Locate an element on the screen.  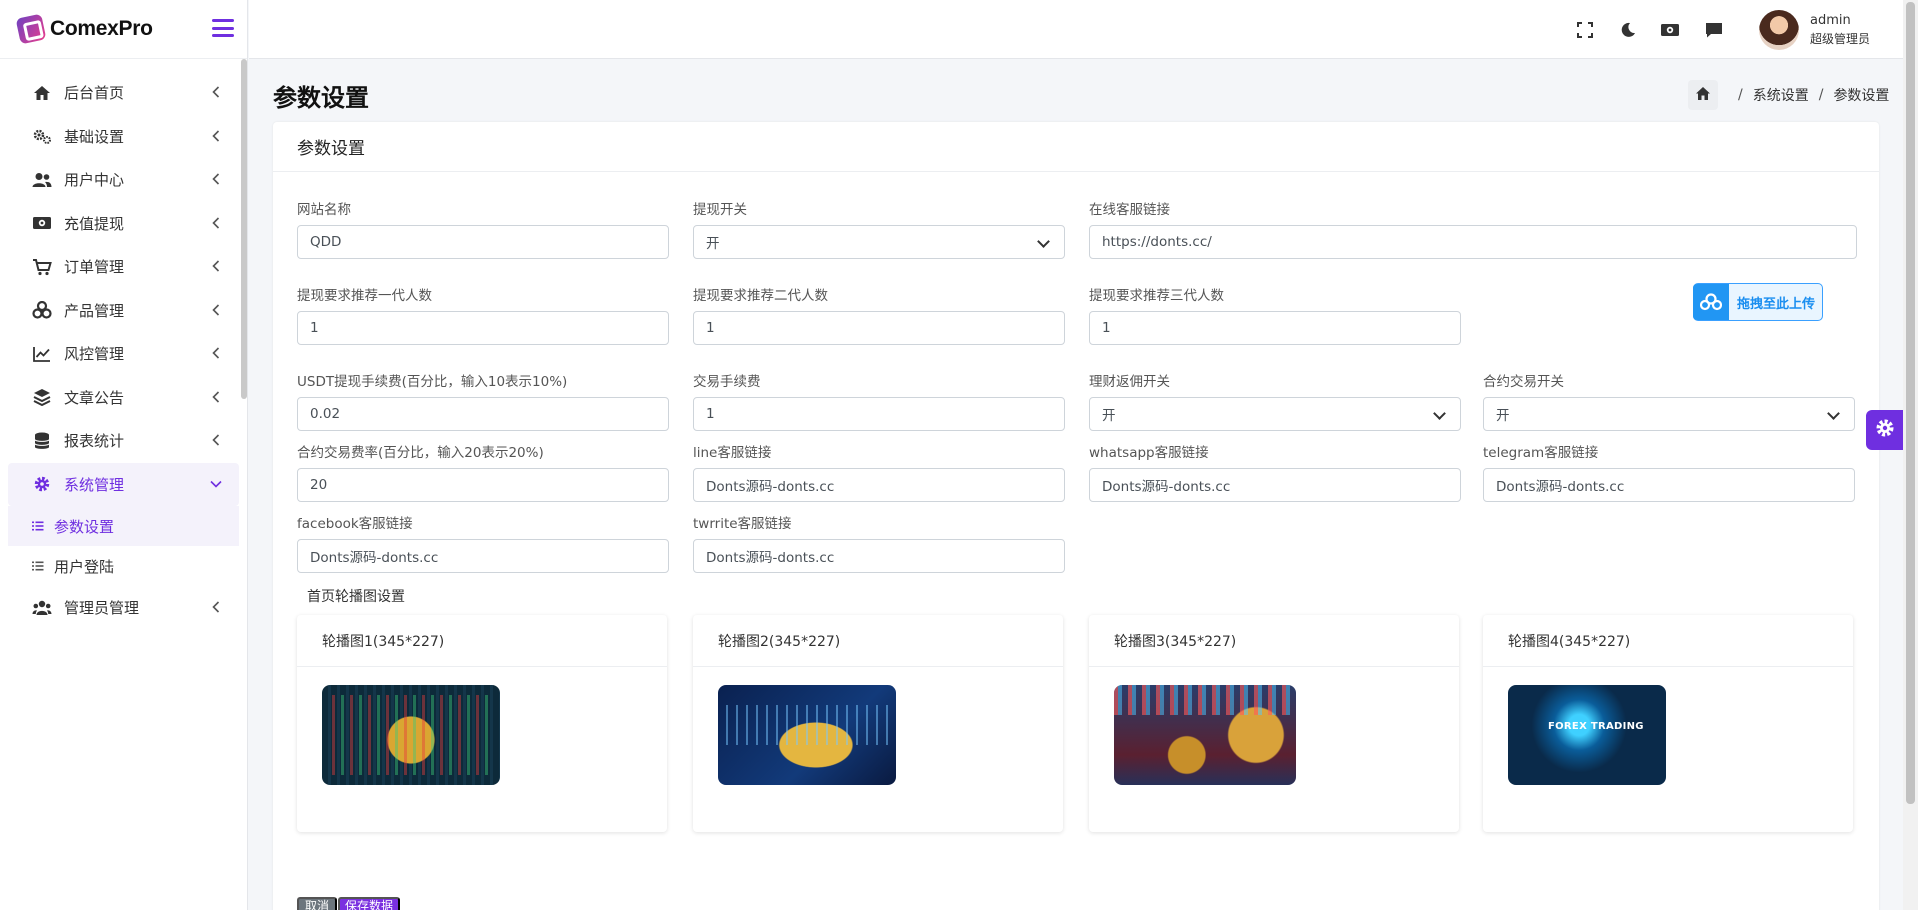
withdraw-switch-label: 提现开关 is located at coordinates (720, 210).